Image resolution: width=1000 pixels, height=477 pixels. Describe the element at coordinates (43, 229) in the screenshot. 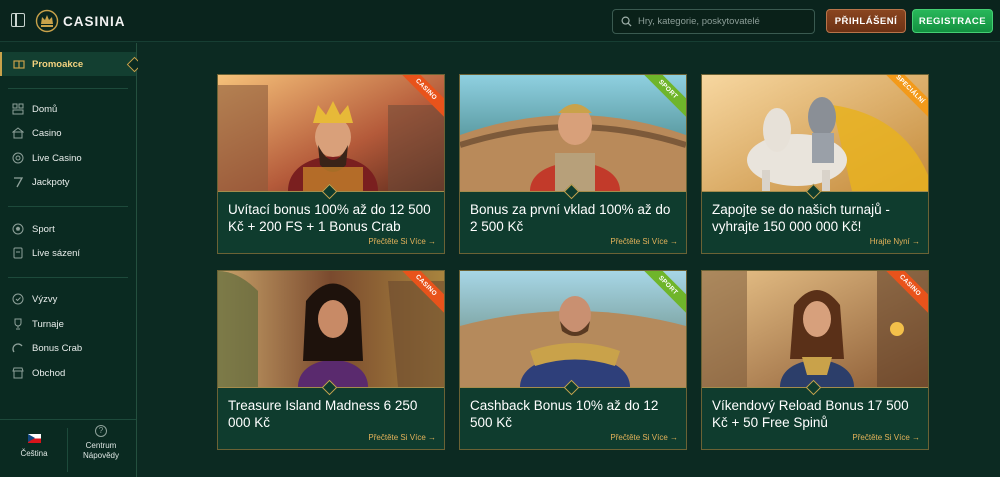

I see `sidebar-item-label: Sport` at that location.